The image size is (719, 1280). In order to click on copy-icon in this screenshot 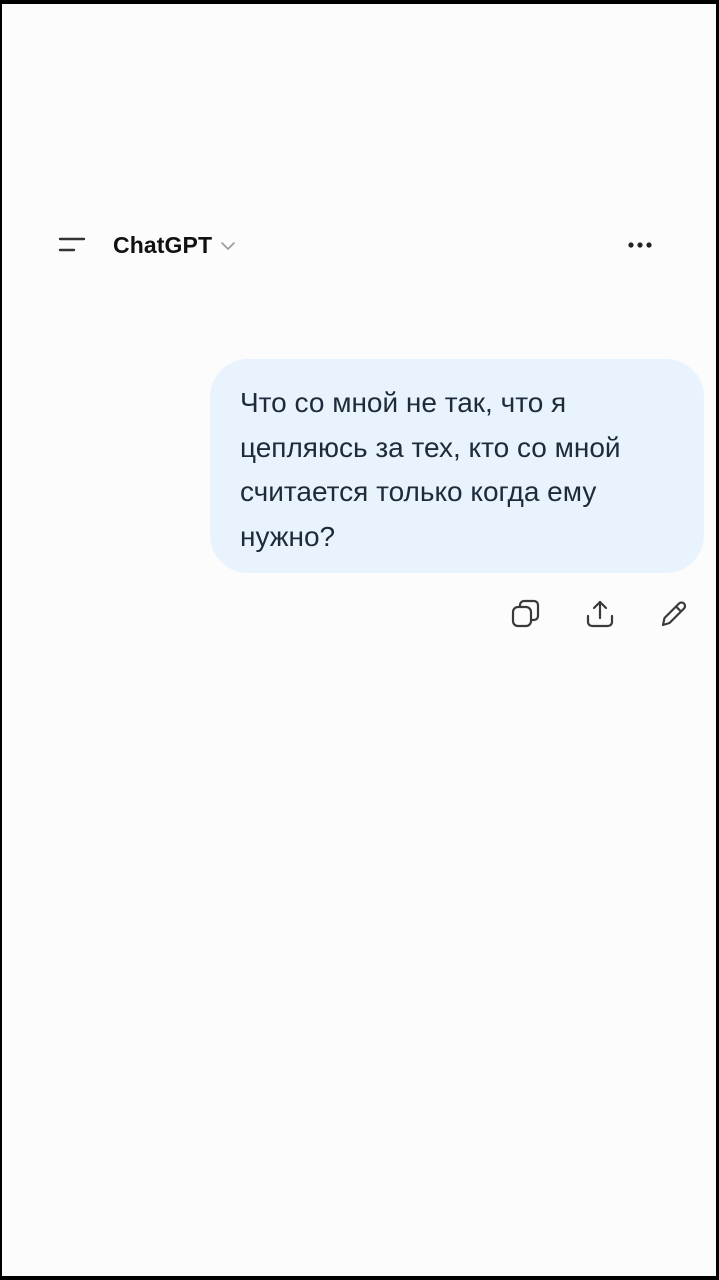, I will do `click(525, 613)`.